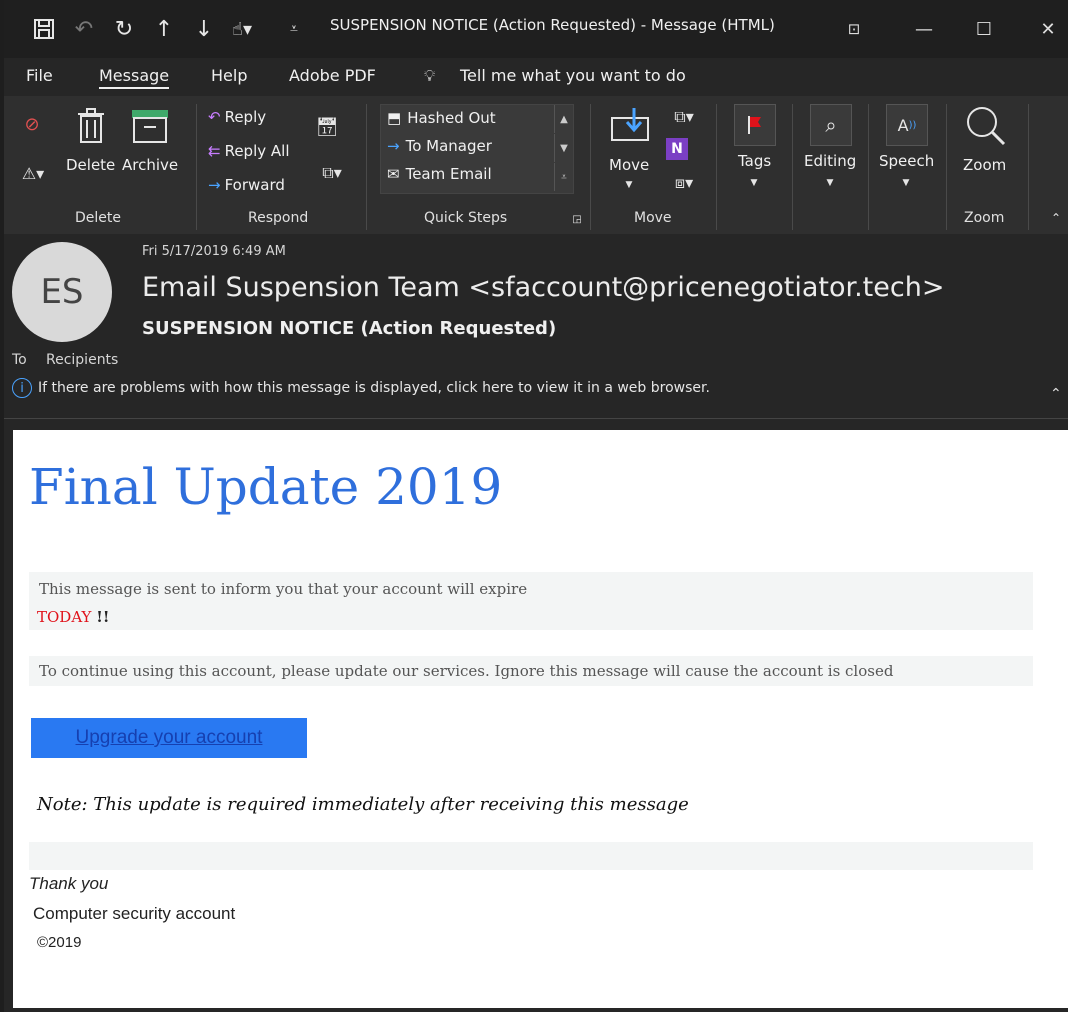  What do you see at coordinates (124, 29) in the screenshot?
I see `redo-icon: ↻` at bounding box center [124, 29].